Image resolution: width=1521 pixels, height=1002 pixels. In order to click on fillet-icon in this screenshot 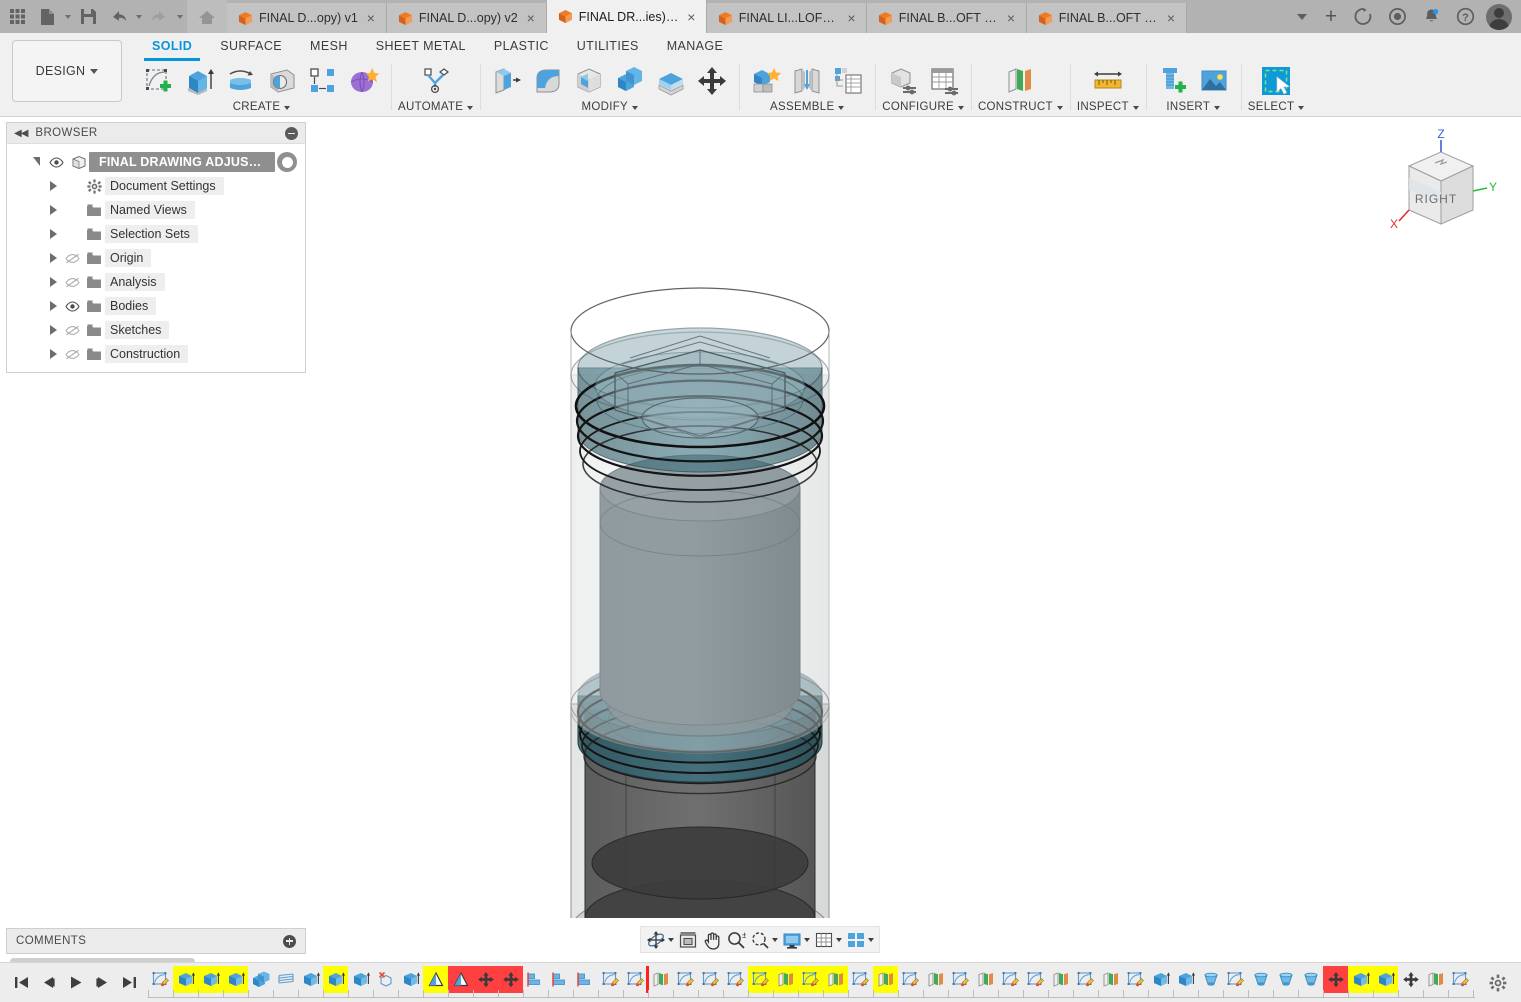, I will do `click(548, 81)`.